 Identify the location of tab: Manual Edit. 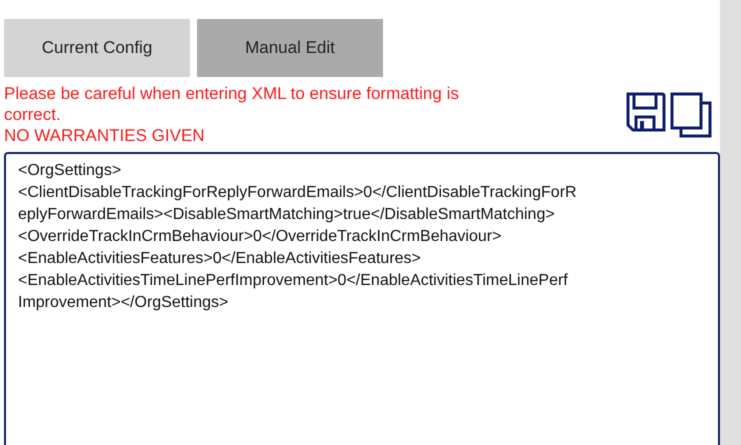
(290, 48).